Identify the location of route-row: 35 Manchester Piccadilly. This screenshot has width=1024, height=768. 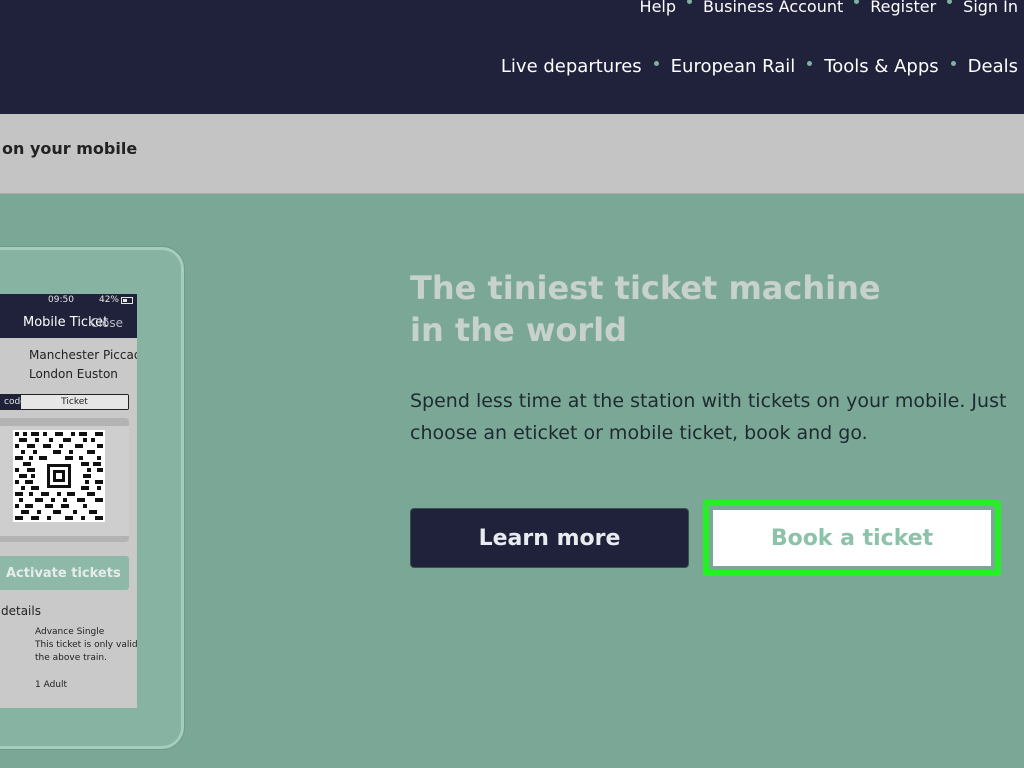
(68, 356).